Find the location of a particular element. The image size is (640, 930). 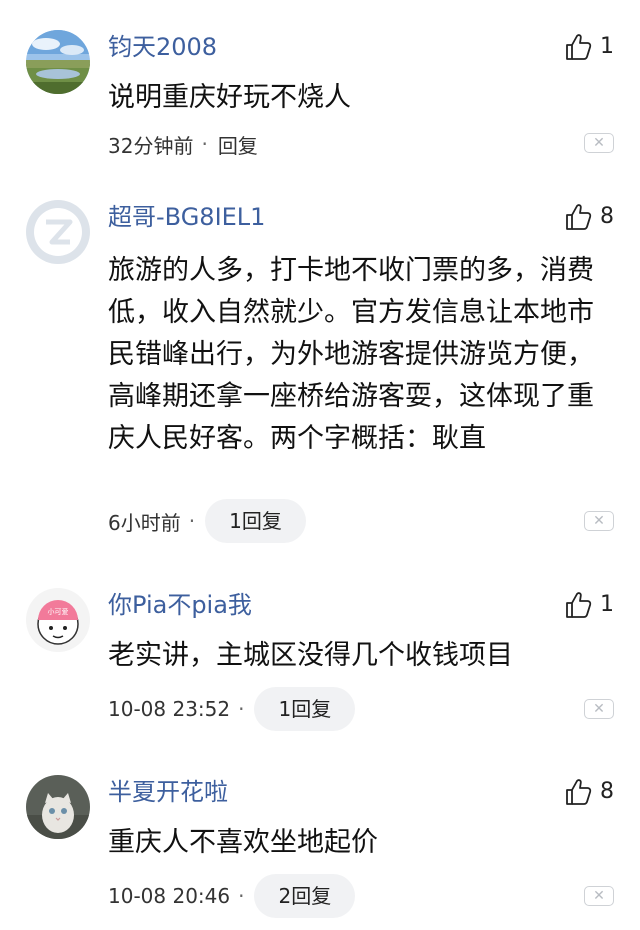

comment-meta: 32分钟前 · 回复 is located at coordinates (183, 144).